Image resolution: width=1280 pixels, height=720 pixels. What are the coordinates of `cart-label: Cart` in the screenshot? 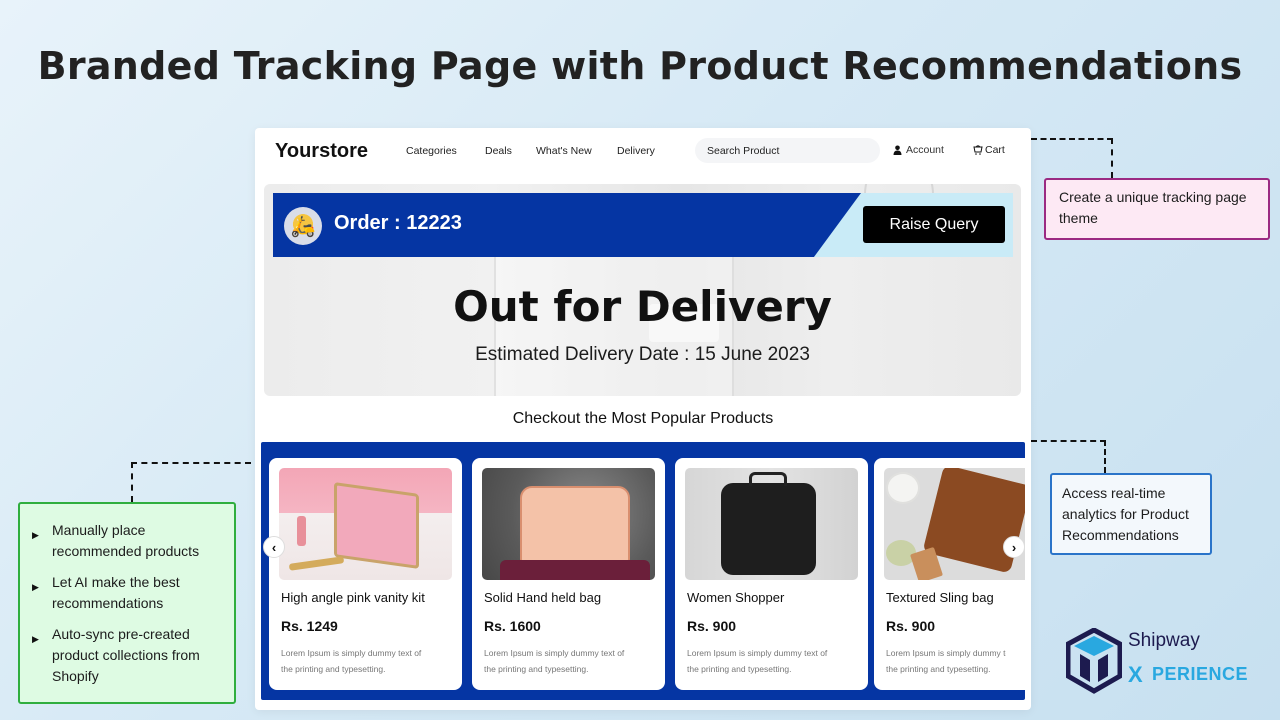 It's located at (995, 150).